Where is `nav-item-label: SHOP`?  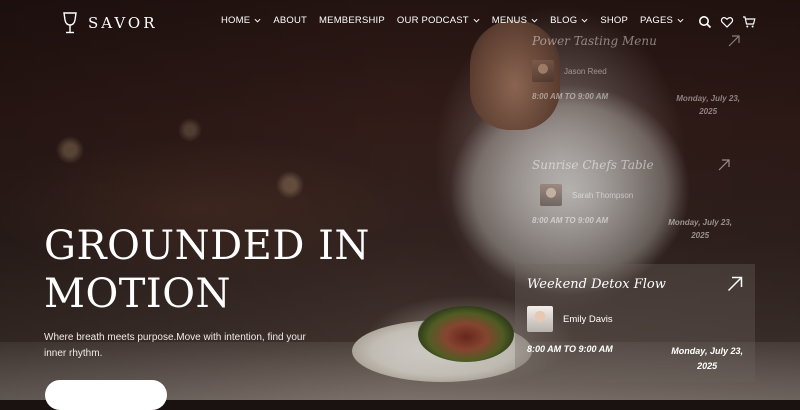 nav-item-label: SHOP is located at coordinates (614, 20).